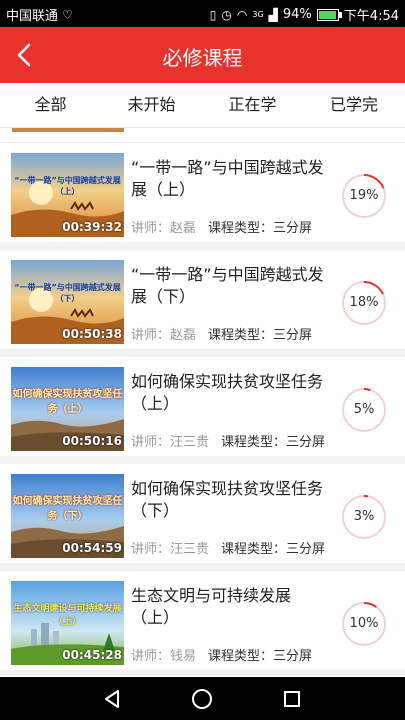 Image resolution: width=405 pixels, height=720 pixels. I want to click on nav-home-button, so click(202, 699).